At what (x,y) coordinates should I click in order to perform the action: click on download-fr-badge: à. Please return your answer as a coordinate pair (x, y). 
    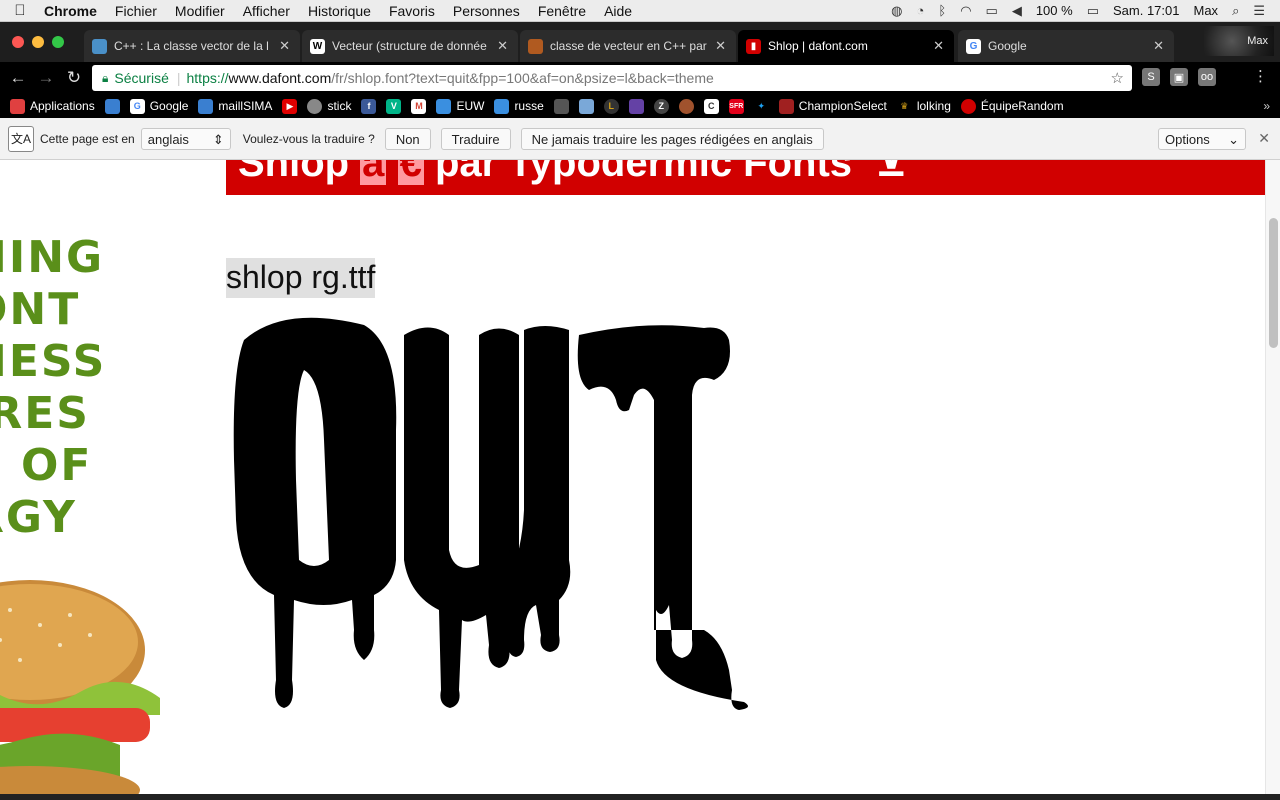
    Looking at the image, I should click on (373, 172).